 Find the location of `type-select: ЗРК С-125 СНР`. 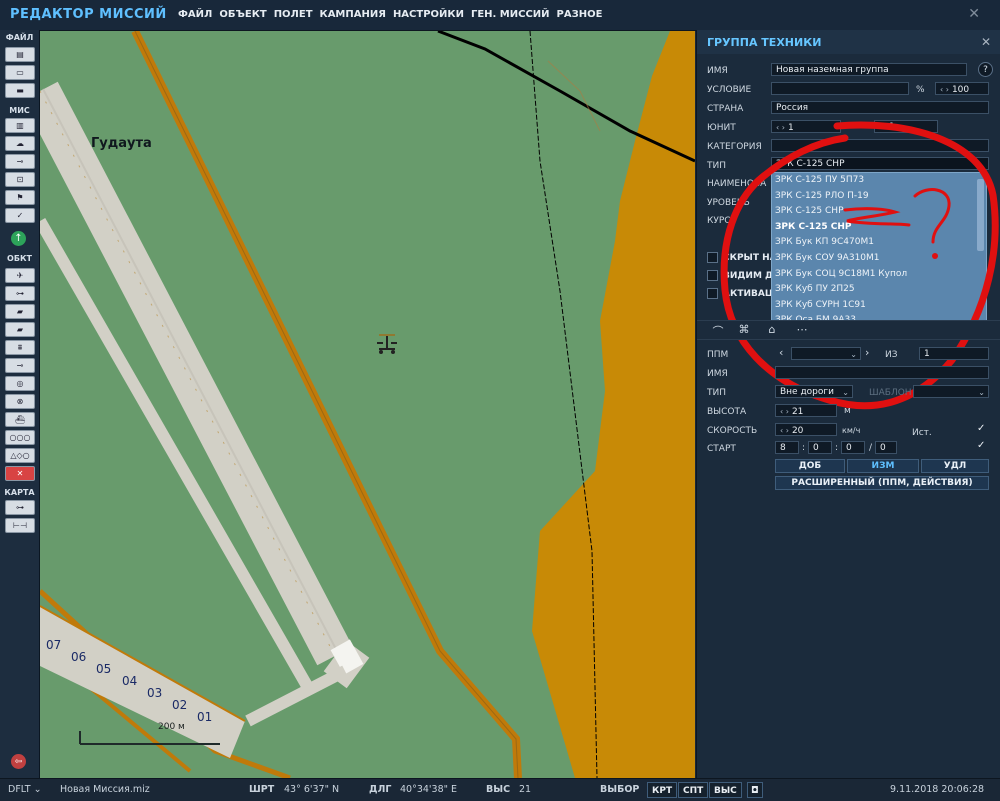

type-select: ЗРК С-125 СНР is located at coordinates (880, 163).